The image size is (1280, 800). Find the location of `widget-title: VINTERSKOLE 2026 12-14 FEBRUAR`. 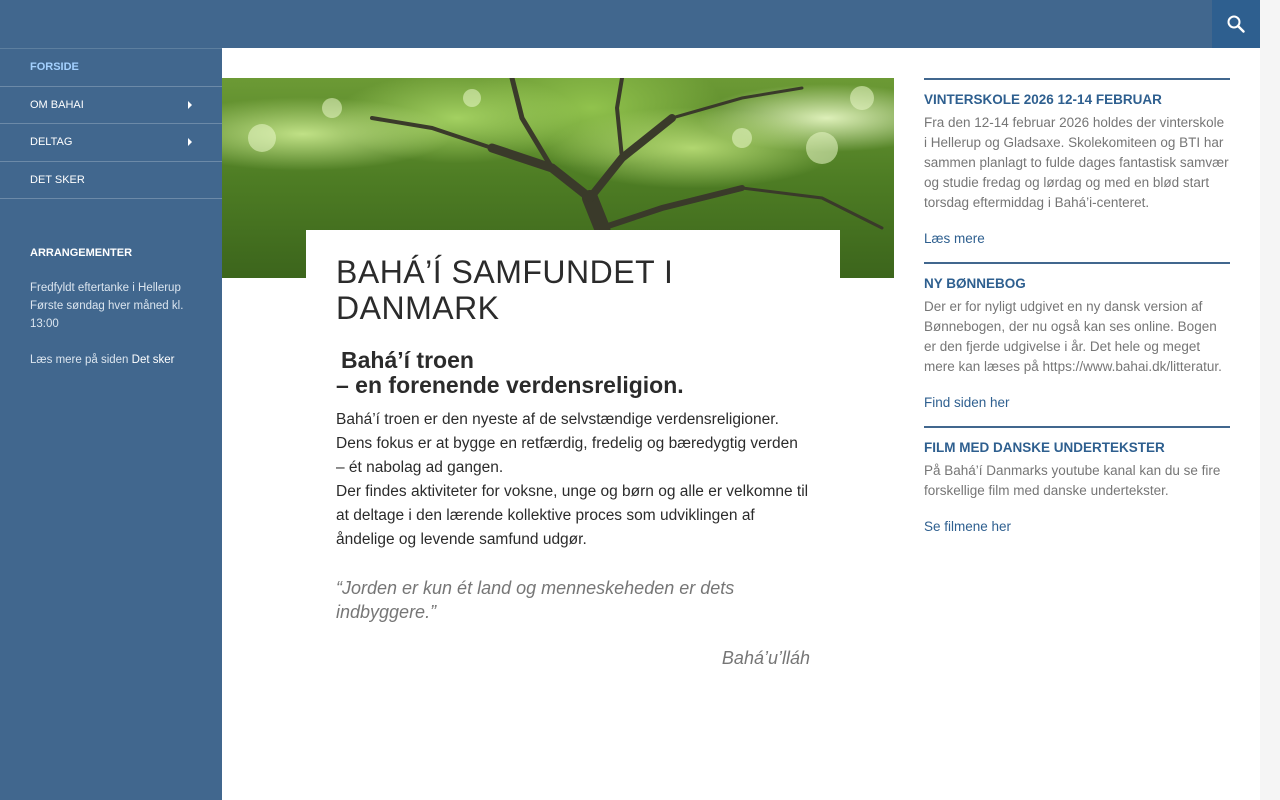

widget-title: VINTERSKOLE 2026 12-14 FEBRUAR is located at coordinates (1043, 99).